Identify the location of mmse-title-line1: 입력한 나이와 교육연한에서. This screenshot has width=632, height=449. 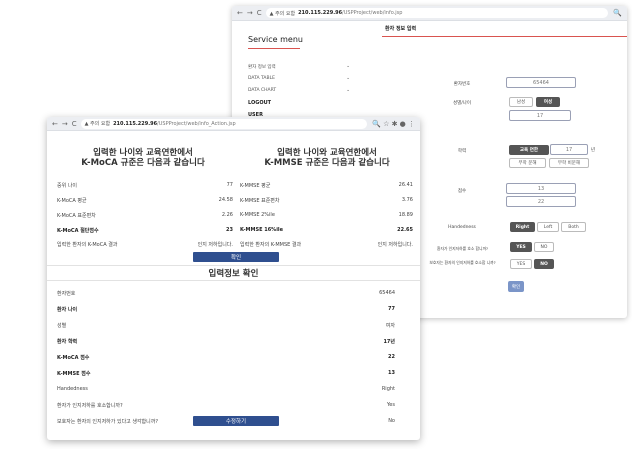
(327, 153).